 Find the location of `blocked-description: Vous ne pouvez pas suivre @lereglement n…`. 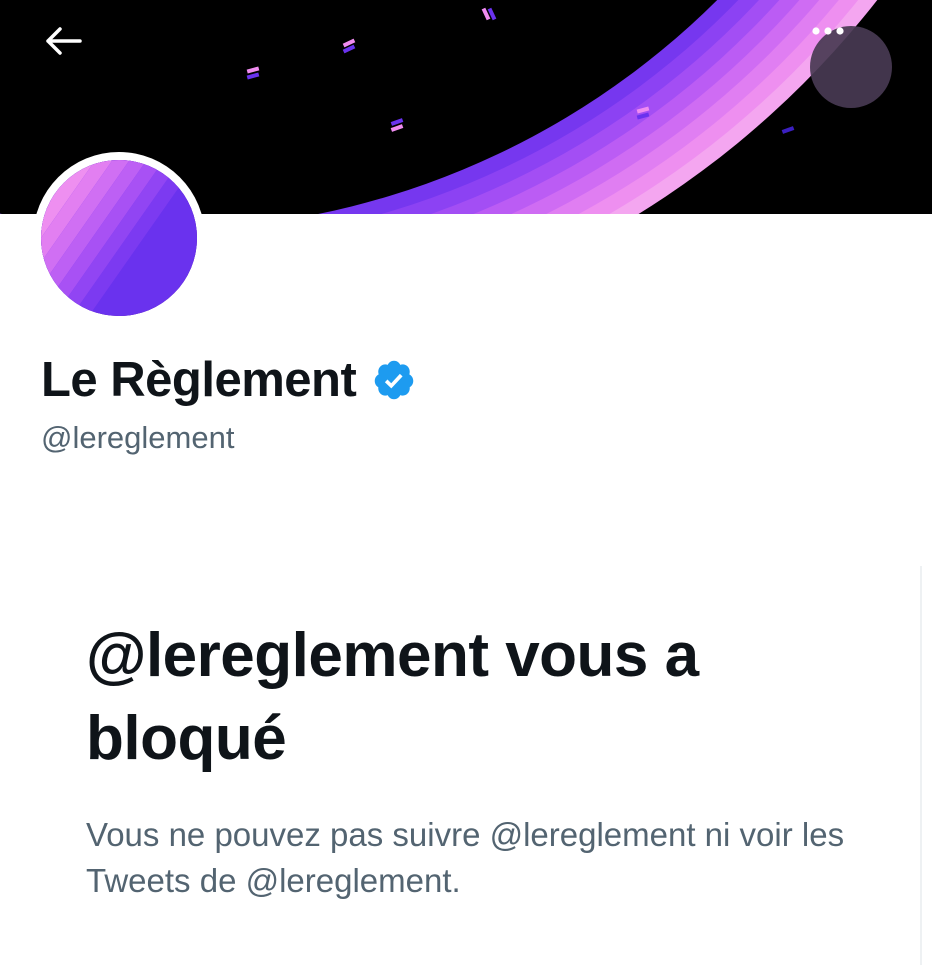

blocked-description: Vous ne pouvez pas suivre @lereglement n… is located at coordinates (465, 857).